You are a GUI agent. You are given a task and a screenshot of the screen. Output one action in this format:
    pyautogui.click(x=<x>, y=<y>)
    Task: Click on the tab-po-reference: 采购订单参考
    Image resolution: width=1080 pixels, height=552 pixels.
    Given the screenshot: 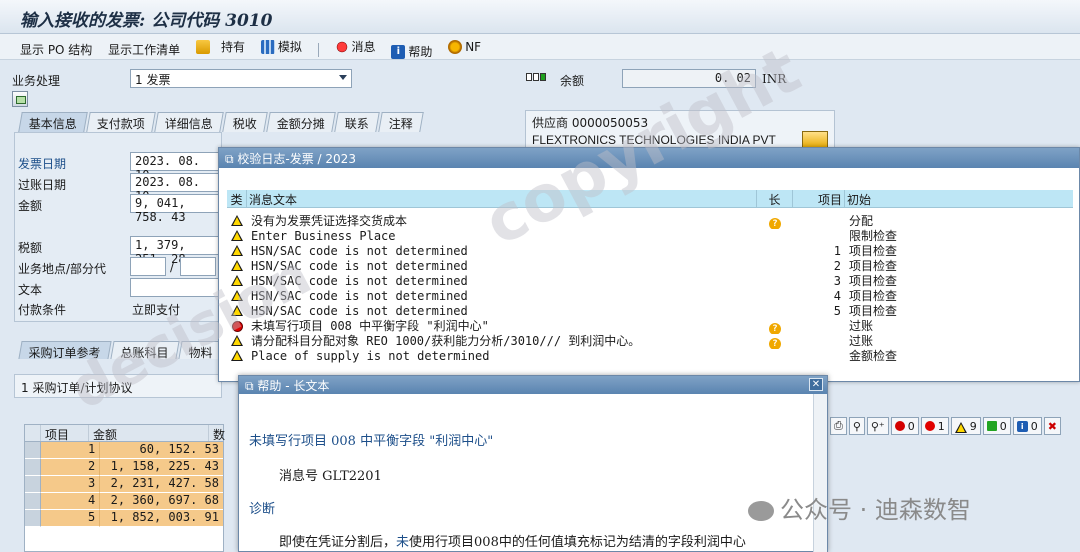 What is the action you would take?
    pyautogui.click(x=65, y=350)
    